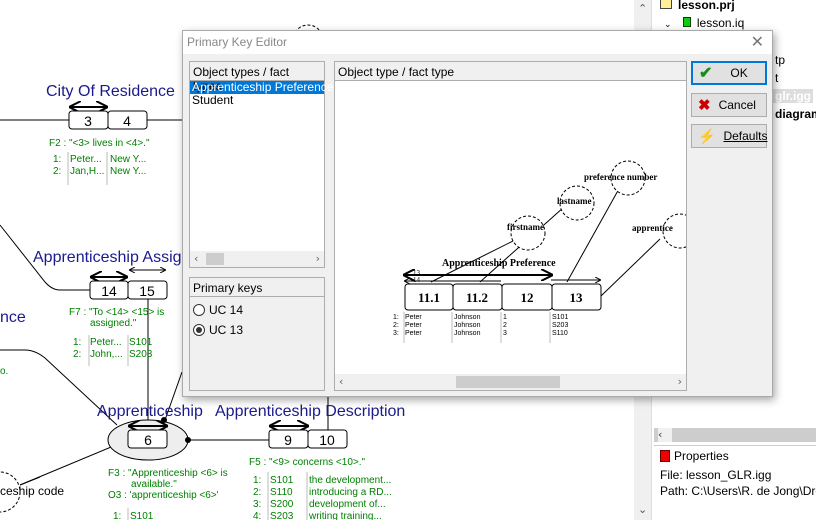 This screenshot has height=520, width=816. What do you see at coordinates (257, 310) in the screenshot?
I see `radio-uc-14: UC 14` at bounding box center [257, 310].